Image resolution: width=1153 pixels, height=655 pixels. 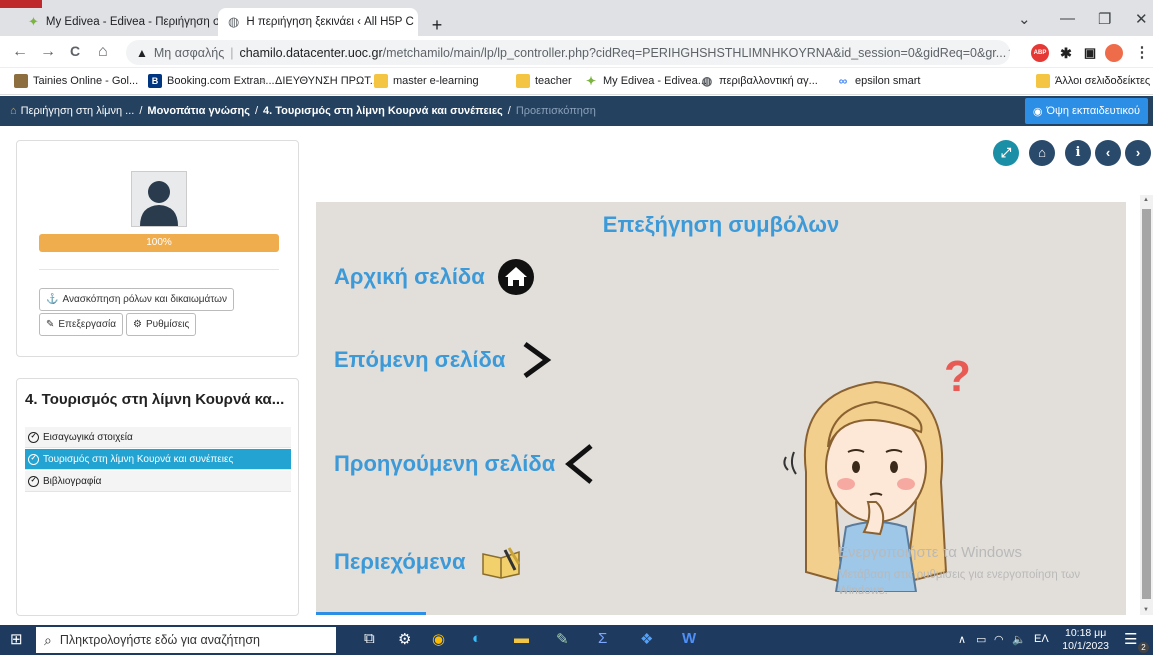 What do you see at coordinates (404, 639) in the screenshot?
I see `settings-gear-icon: ⚙` at bounding box center [404, 639].